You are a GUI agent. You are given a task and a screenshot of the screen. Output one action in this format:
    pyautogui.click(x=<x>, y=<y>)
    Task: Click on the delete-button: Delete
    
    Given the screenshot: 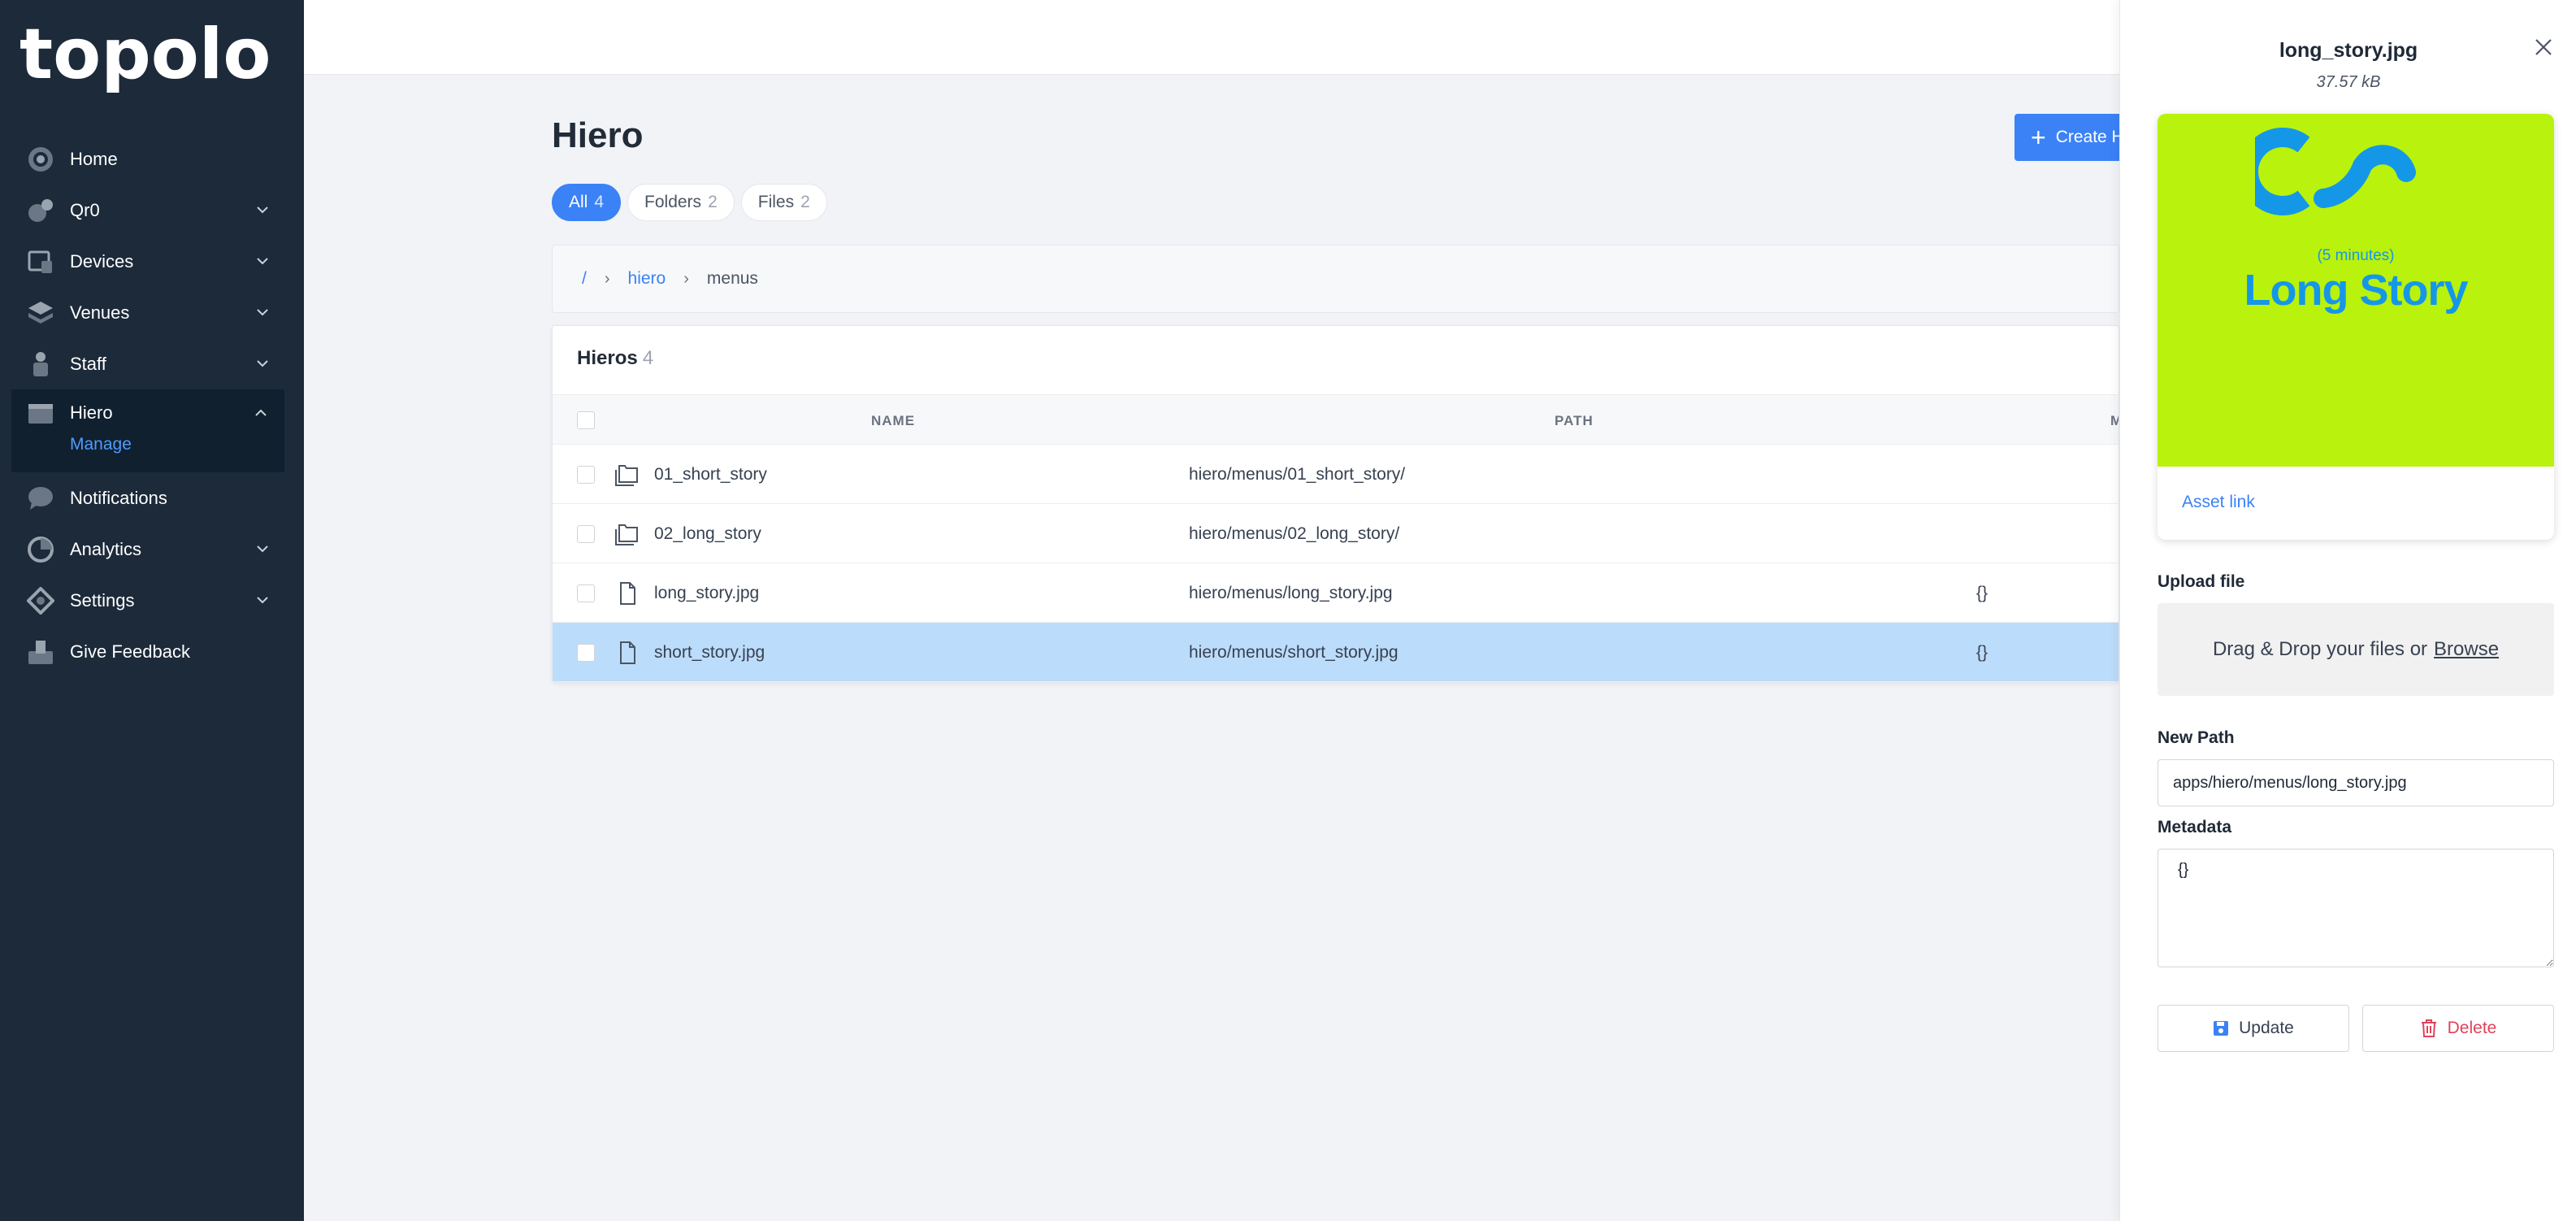 What is the action you would take?
    pyautogui.click(x=2458, y=1028)
    